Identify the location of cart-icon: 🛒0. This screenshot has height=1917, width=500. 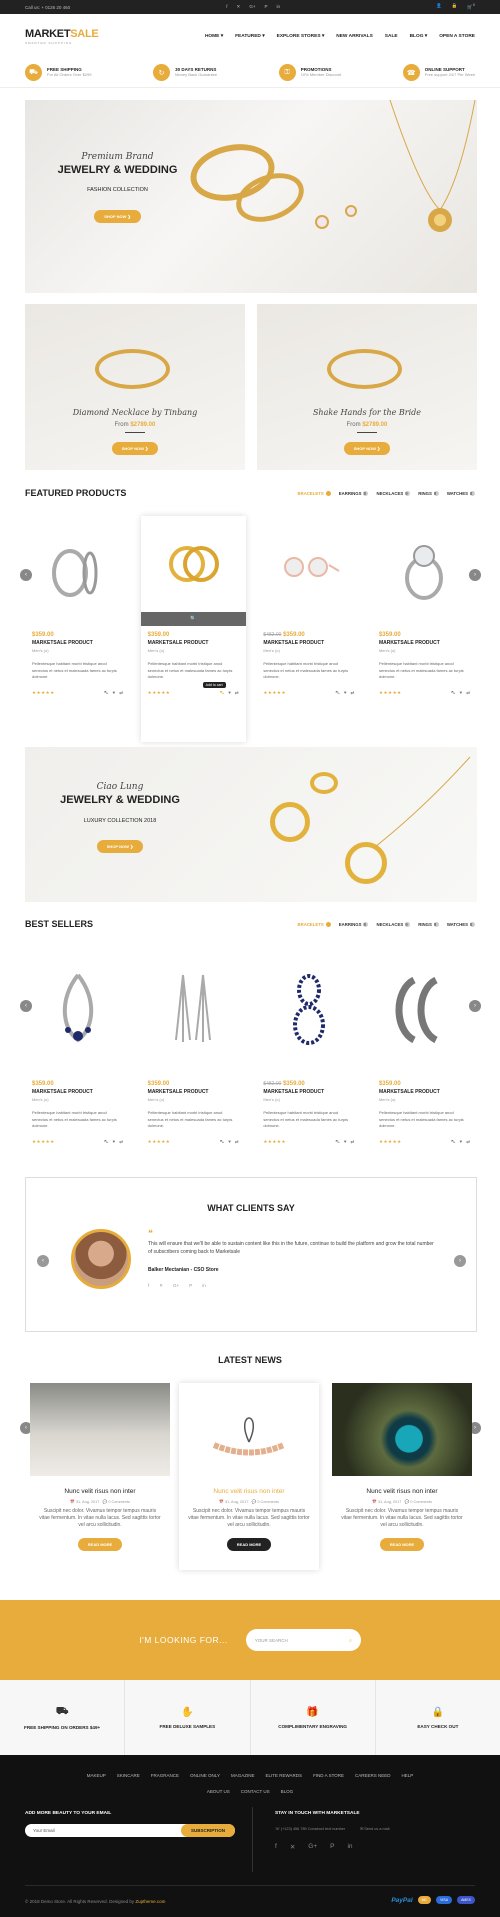
(471, 7).